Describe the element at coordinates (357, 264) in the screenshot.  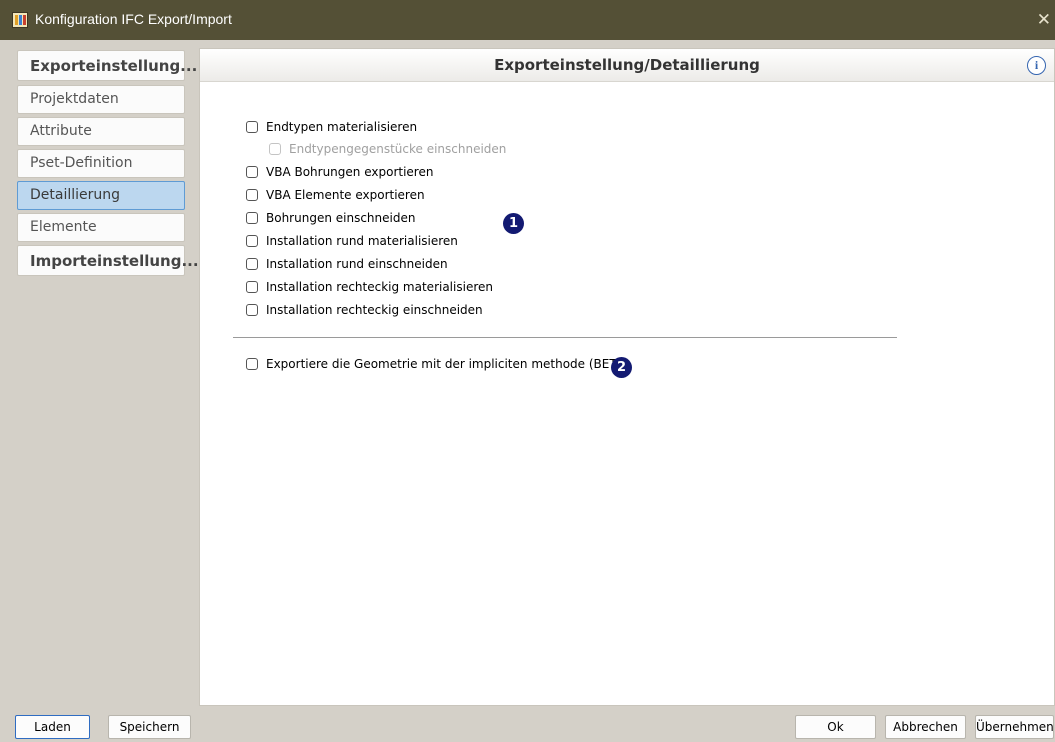
I see `option-label: Installation rund einschneiden` at that location.